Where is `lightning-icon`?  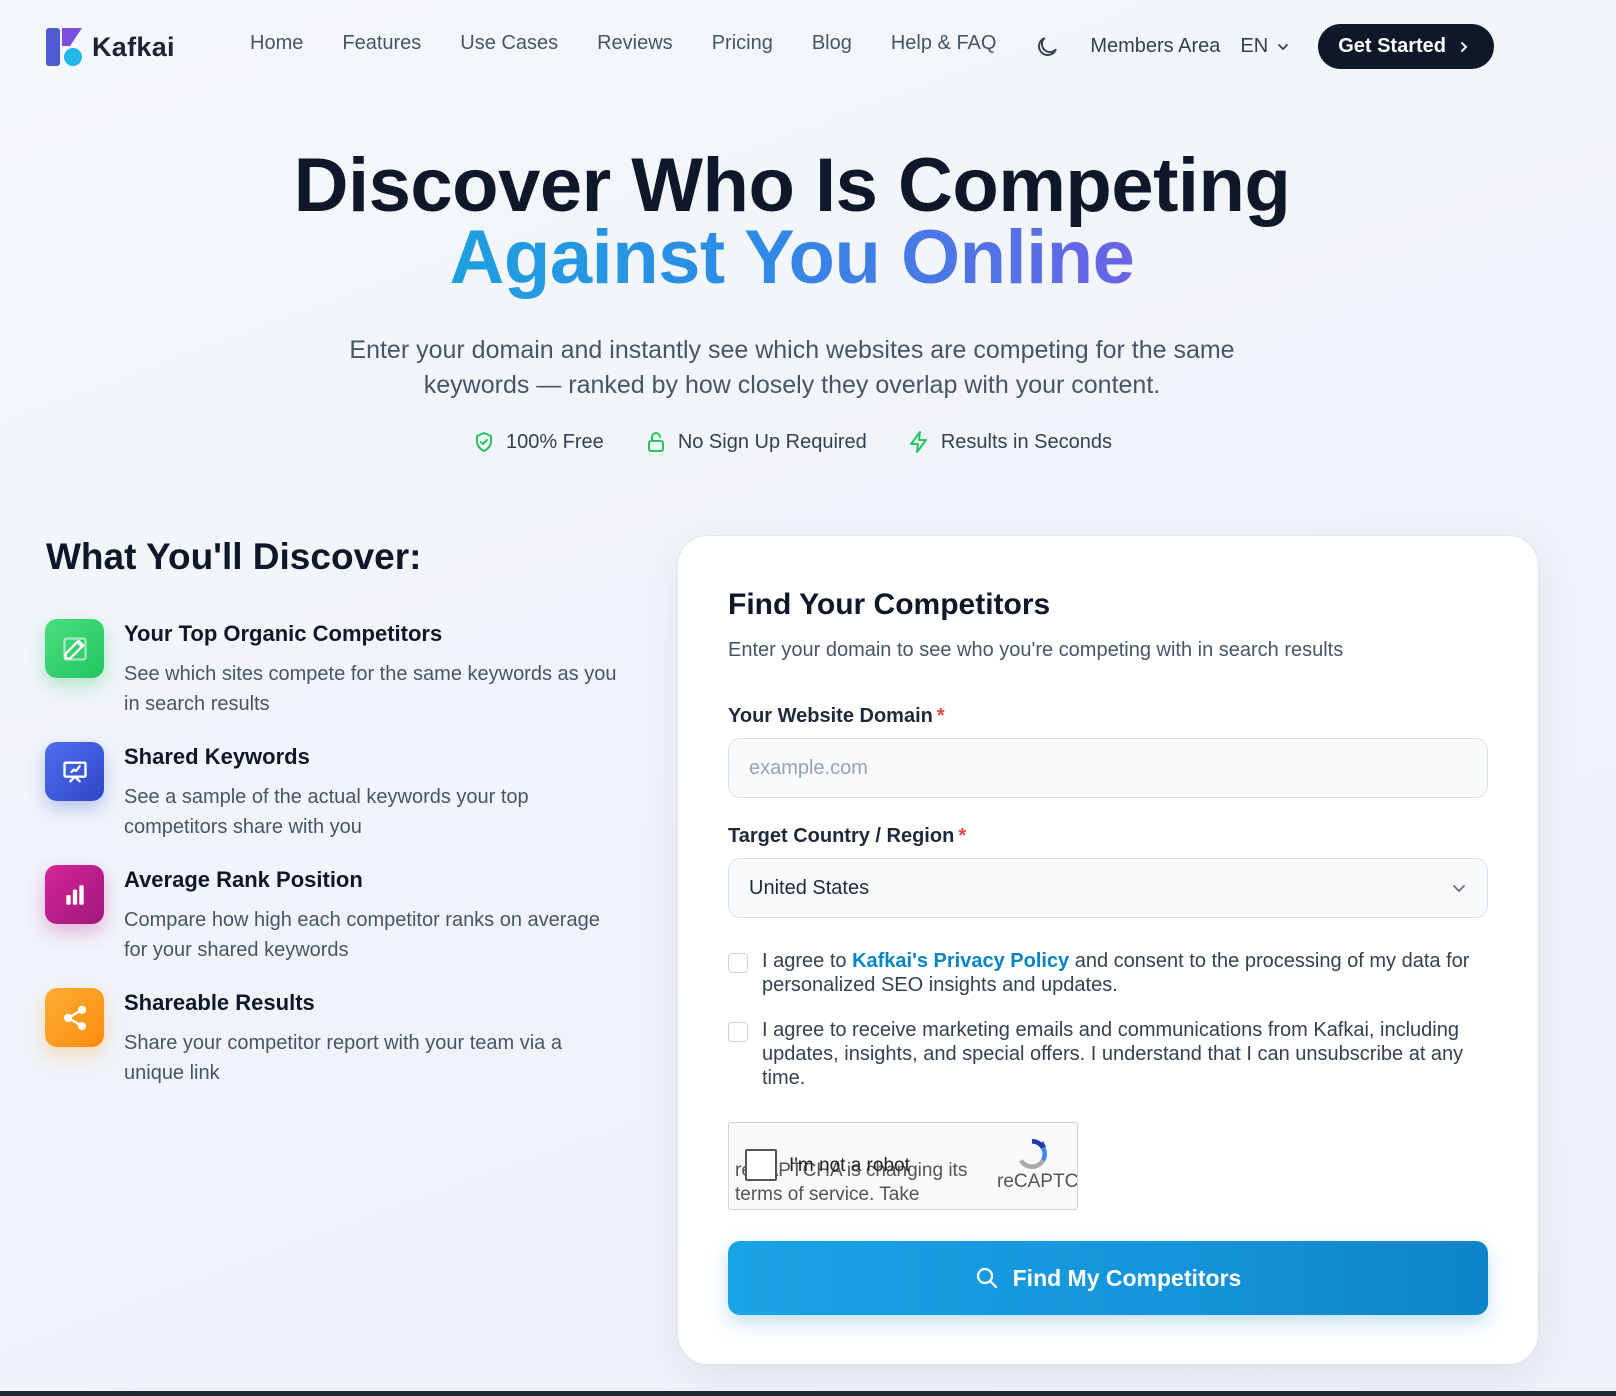 lightning-icon is located at coordinates (918, 442).